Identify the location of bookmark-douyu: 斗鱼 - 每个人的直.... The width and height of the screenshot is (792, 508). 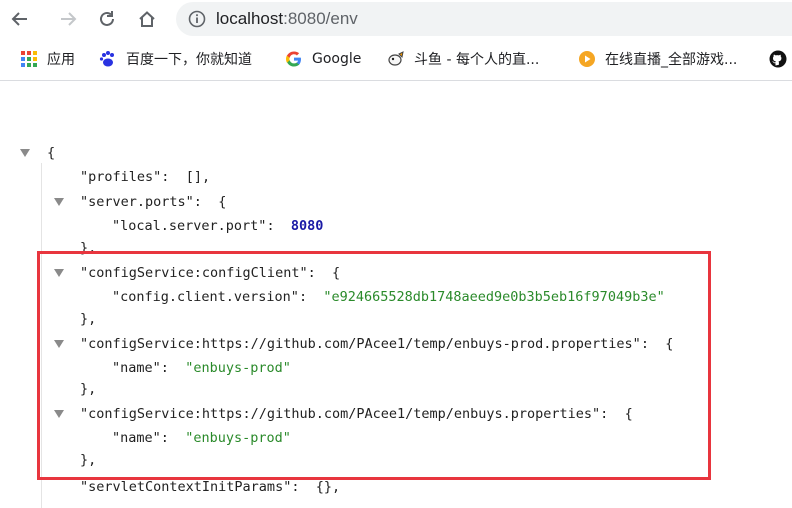
(463, 59).